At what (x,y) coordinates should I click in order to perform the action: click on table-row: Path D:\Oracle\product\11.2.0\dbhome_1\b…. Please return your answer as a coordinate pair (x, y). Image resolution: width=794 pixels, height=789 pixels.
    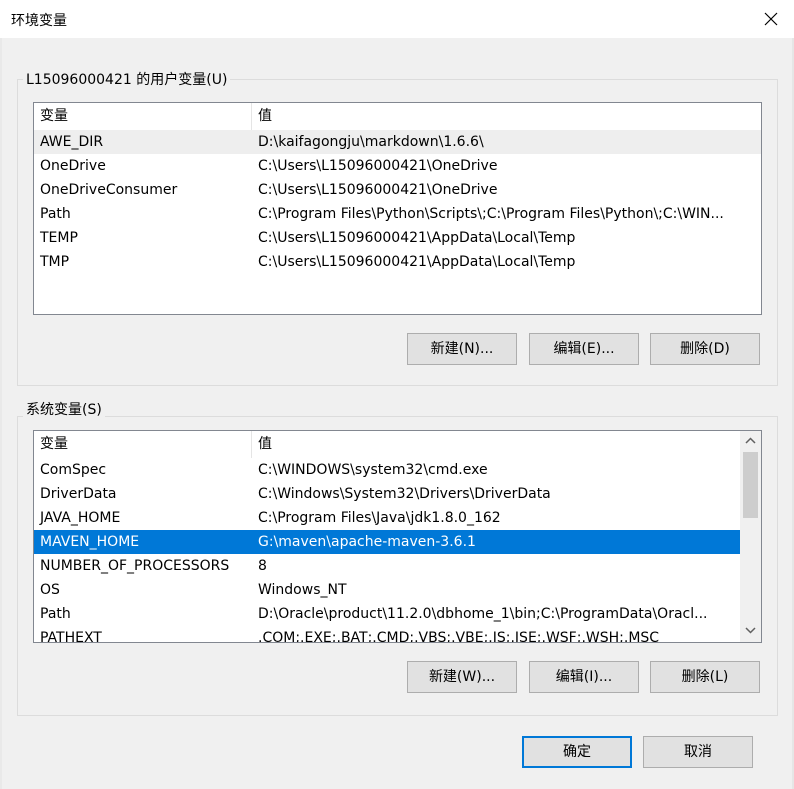
    Looking at the image, I should click on (387, 614).